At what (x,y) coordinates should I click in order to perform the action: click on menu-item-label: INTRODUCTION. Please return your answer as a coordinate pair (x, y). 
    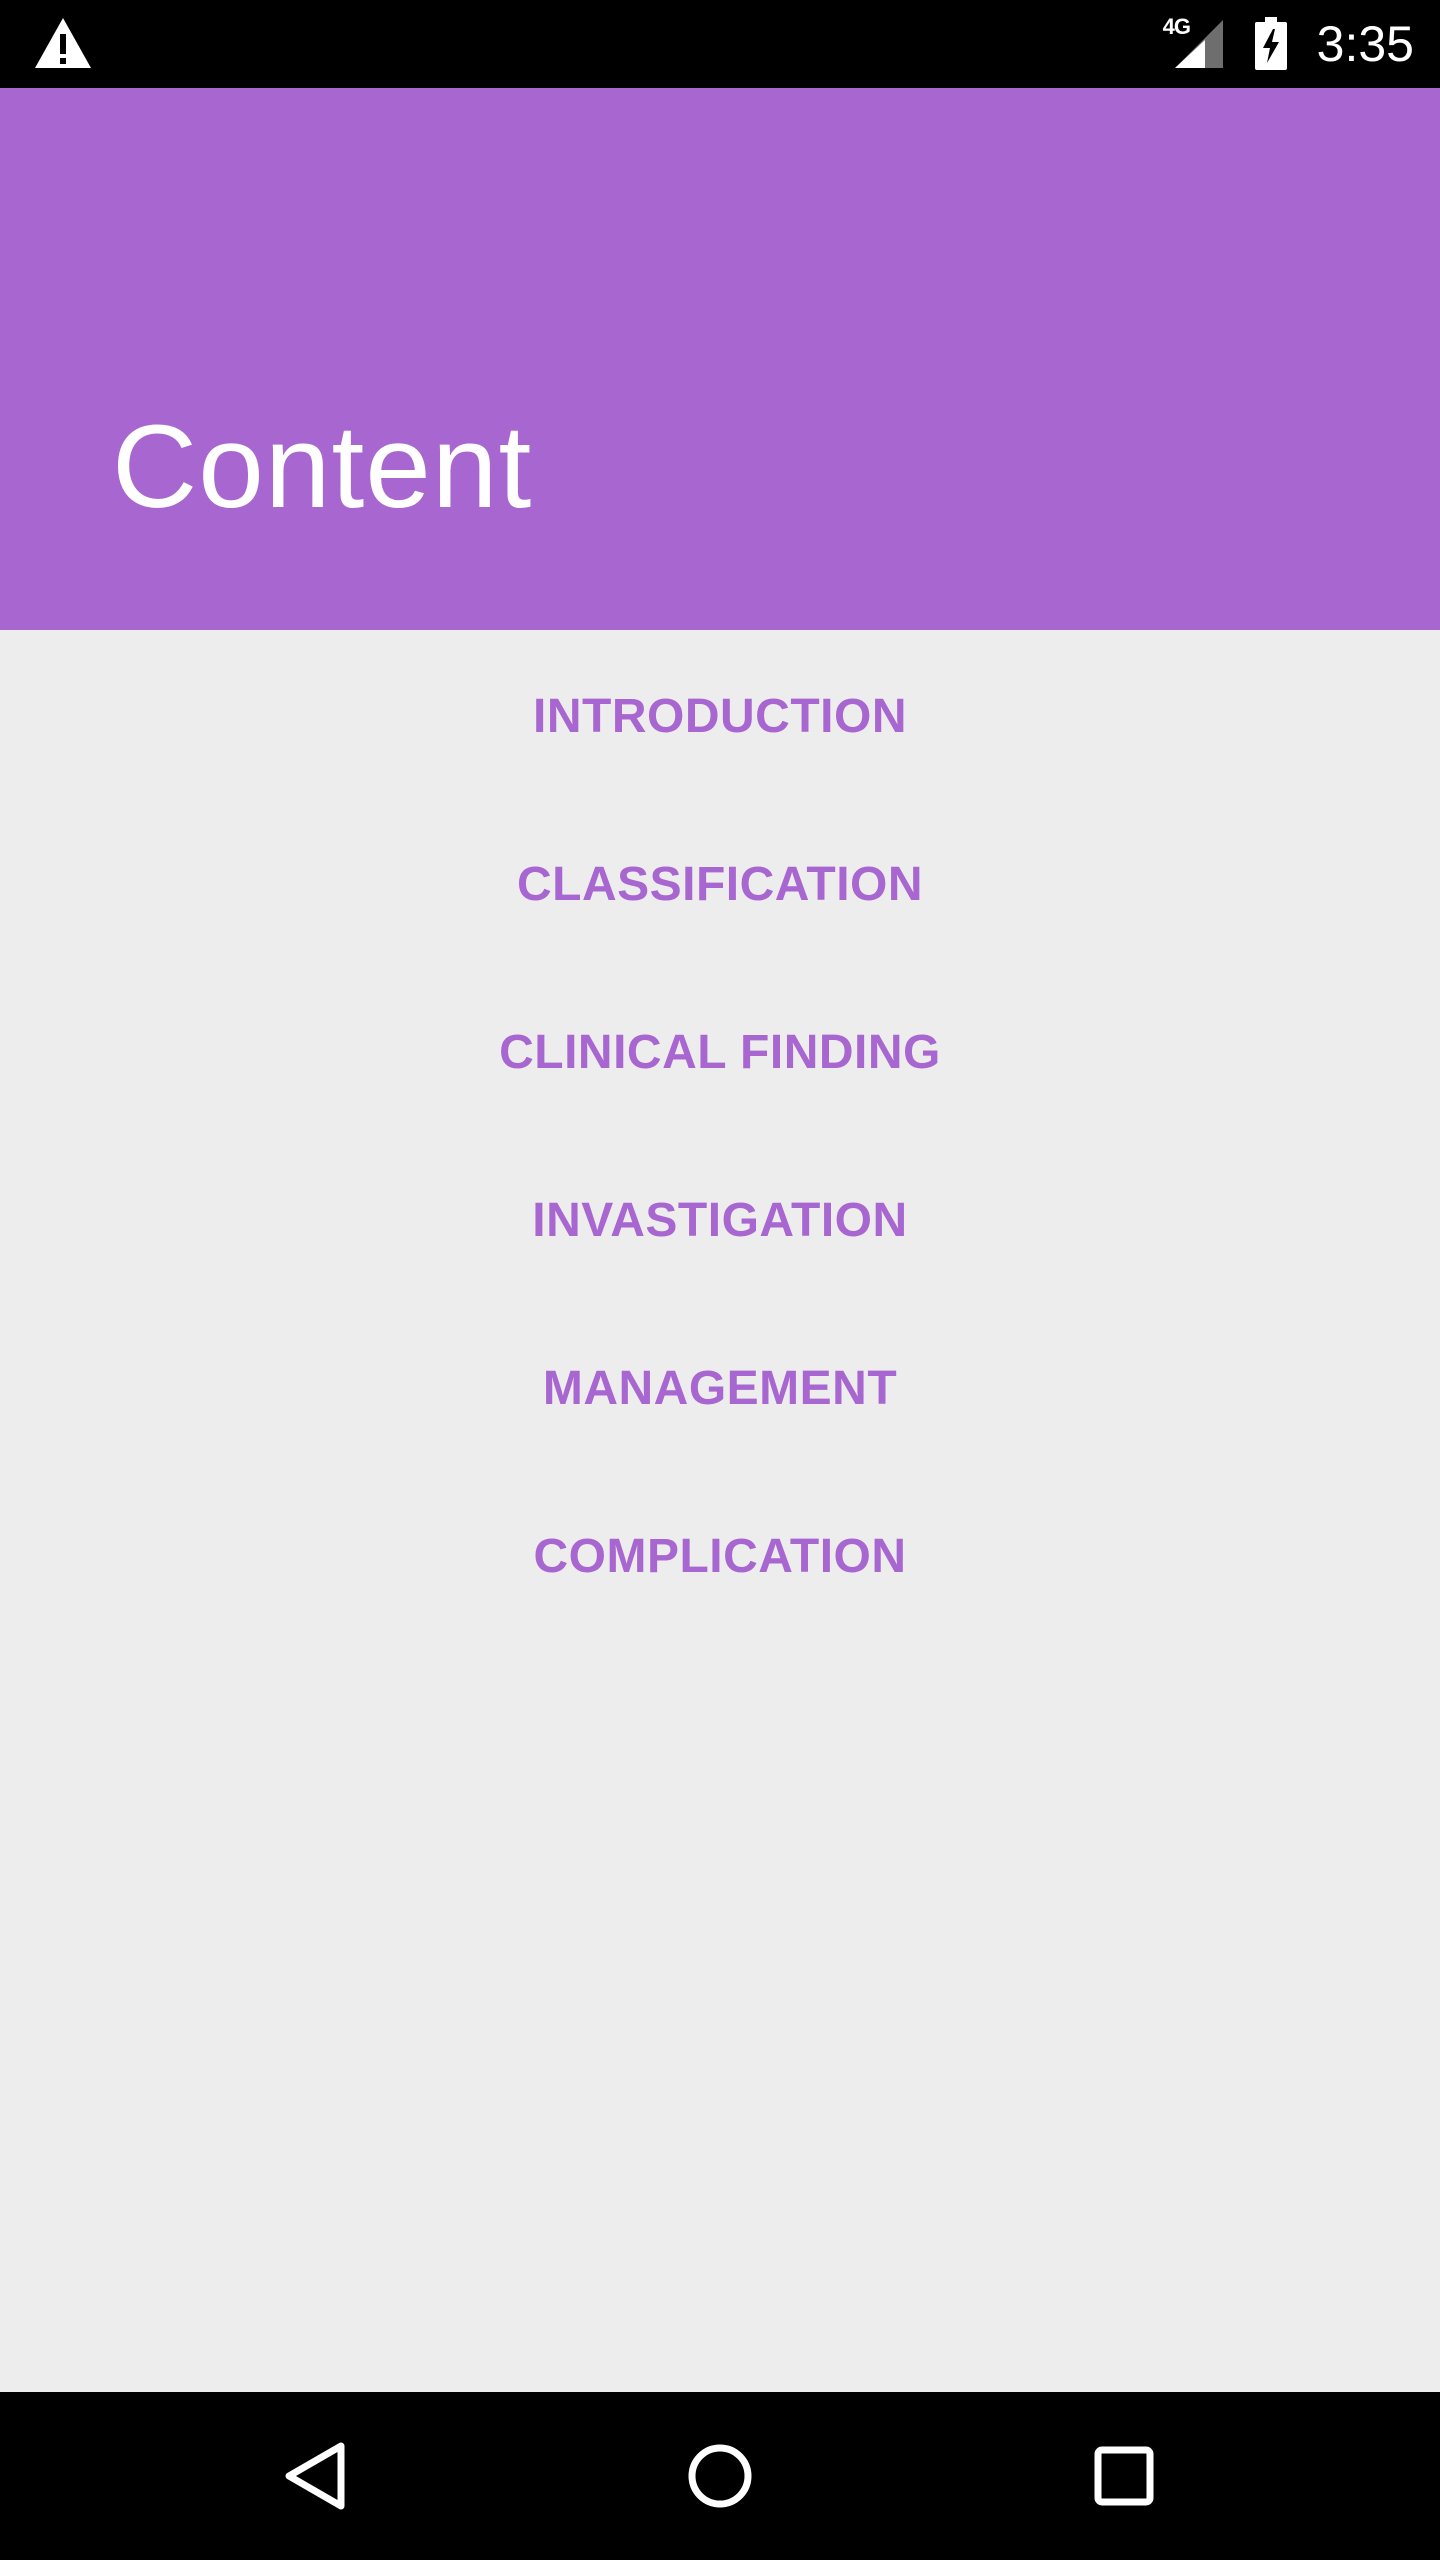
    Looking at the image, I should click on (720, 716).